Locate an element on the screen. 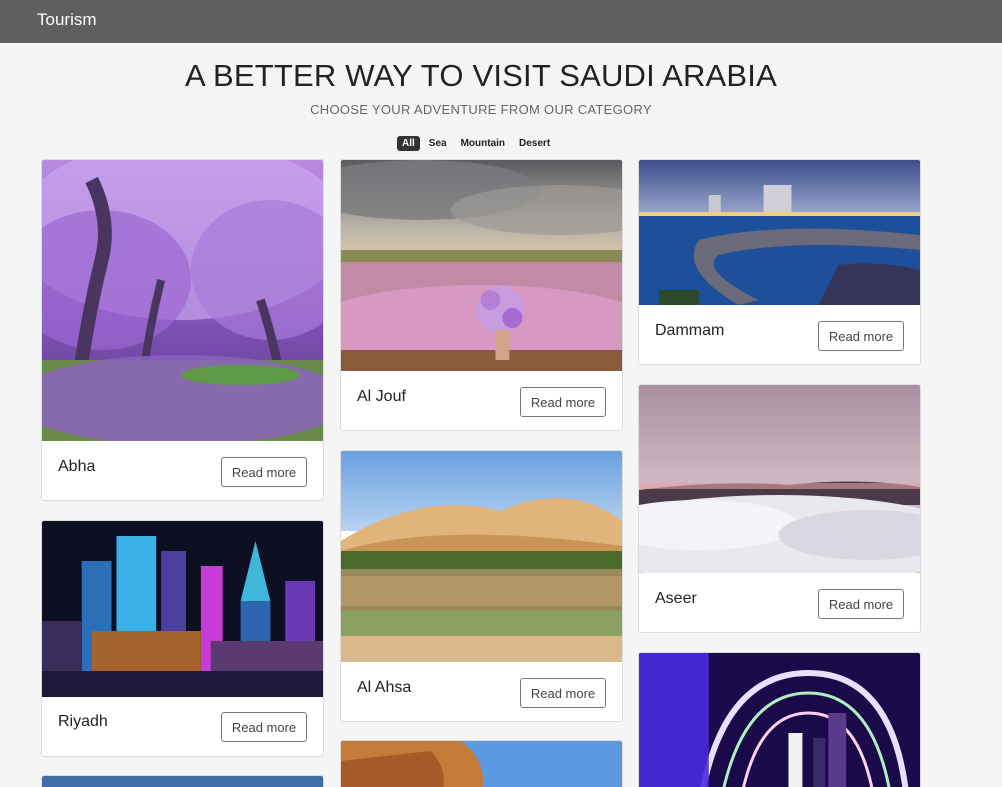 The image size is (1002, 787). filter-all-button: All is located at coordinates (408, 143).